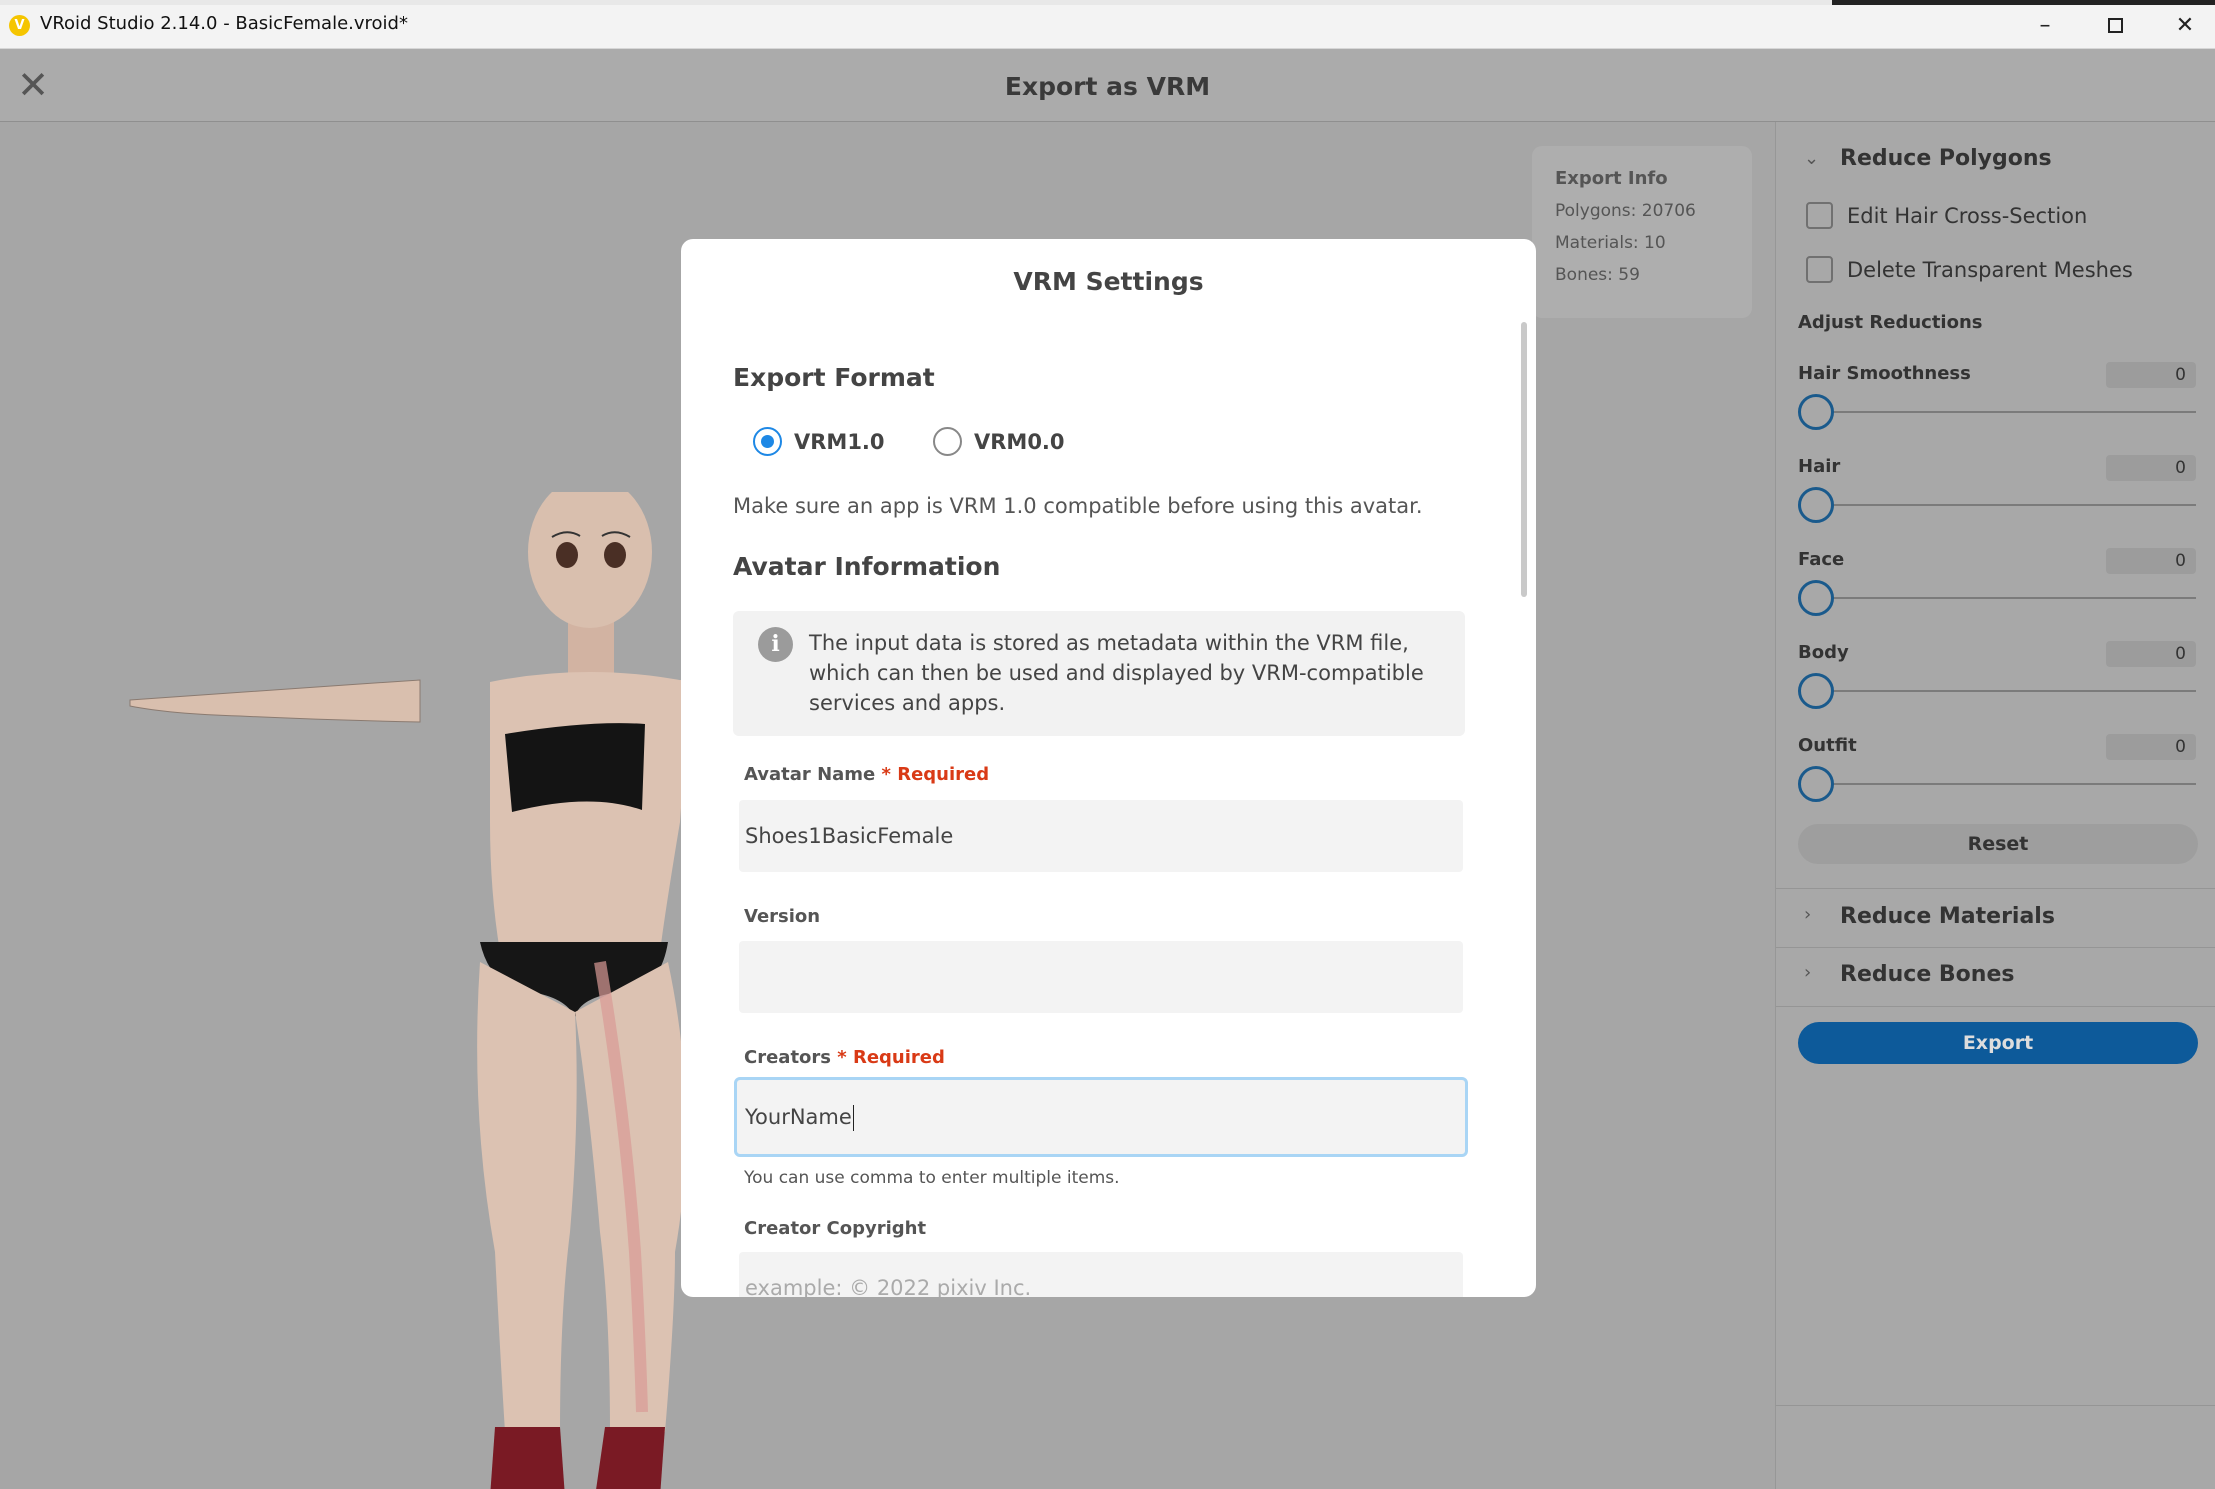 The width and height of the screenshot is (2215, 1489). I want to click on version-label: Version, so click(782, 916).